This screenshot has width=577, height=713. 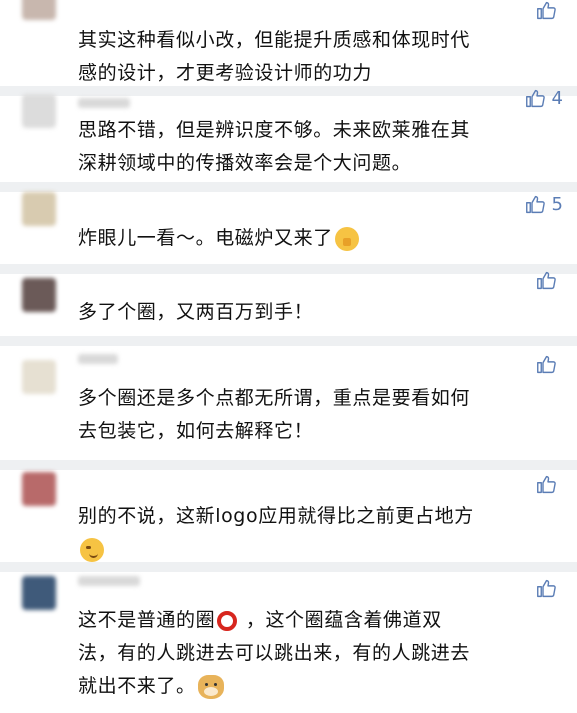 I want to click on winking-face-emoji-icon, so click(x=92, y=549).